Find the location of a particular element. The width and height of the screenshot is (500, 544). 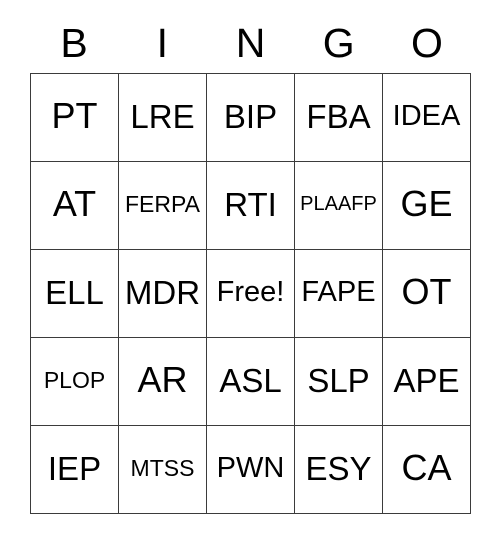

bingo-cell-label: BIP is located at coordinates (250, 116).